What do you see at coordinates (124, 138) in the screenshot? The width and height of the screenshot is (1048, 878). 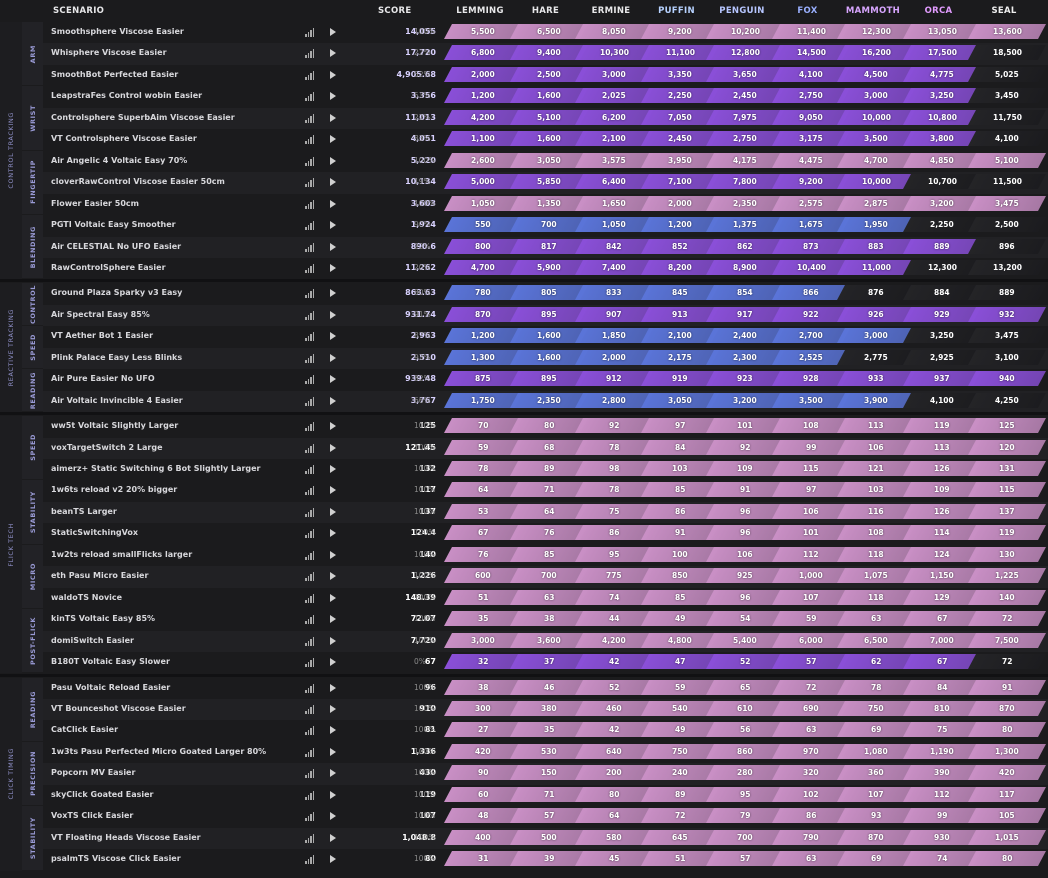 I see `scenario-name: VT Controlsphere Viscose Easier` at bounding box center [124, 138].